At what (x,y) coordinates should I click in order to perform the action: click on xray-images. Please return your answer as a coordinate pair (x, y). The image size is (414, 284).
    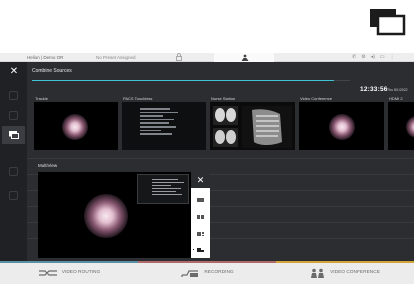
    Looking at the image, I should click on (252, 127).